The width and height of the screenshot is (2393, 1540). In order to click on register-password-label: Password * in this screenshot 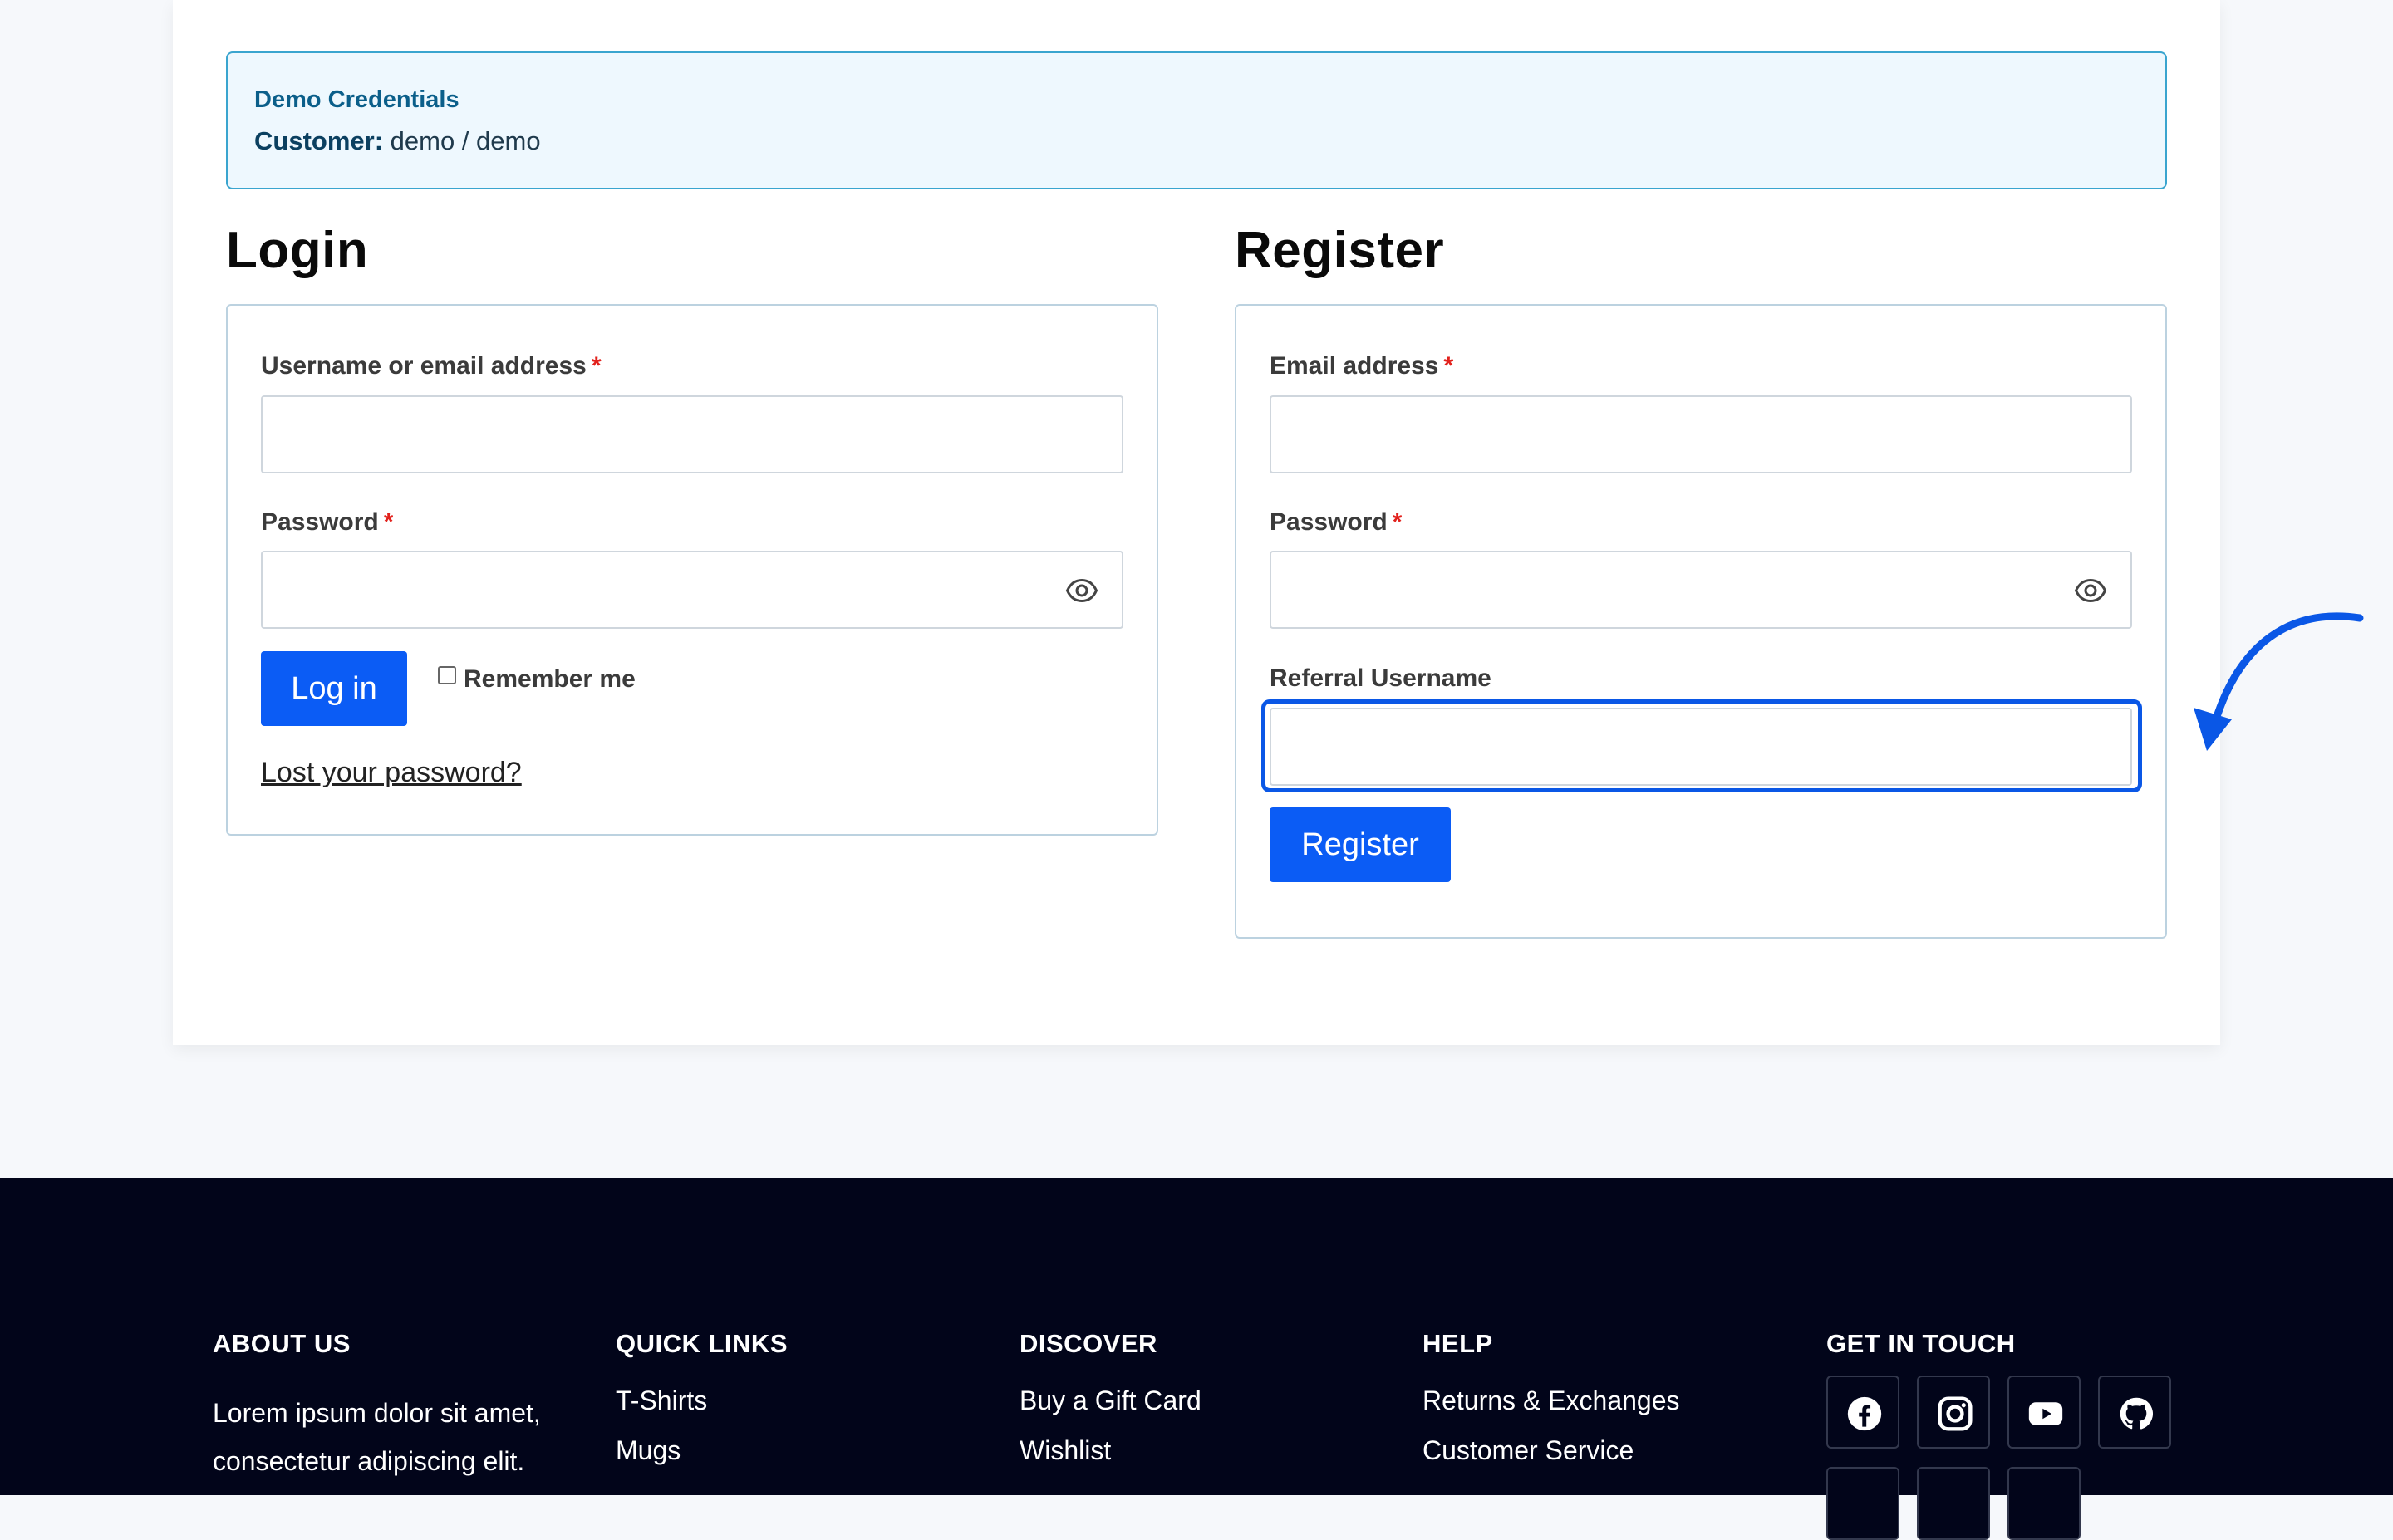, I will do `click(1336, 522)`.